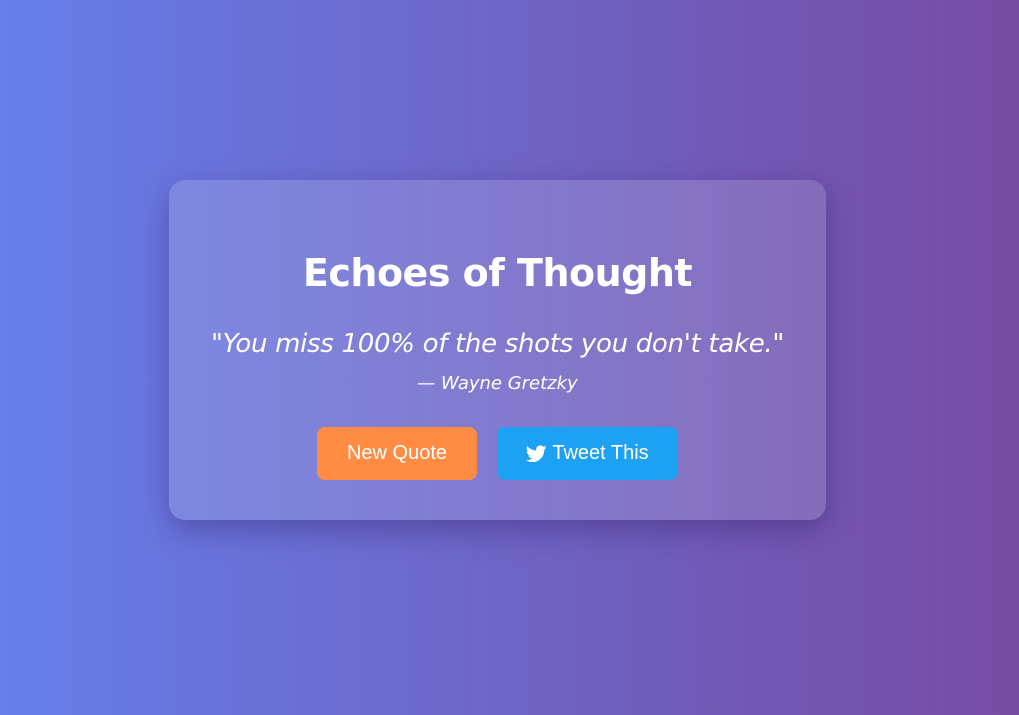  Describe the element at coordinates (497, 383) in the screenshot. I see `quote-author: — Wayne Gretzky` at that location.